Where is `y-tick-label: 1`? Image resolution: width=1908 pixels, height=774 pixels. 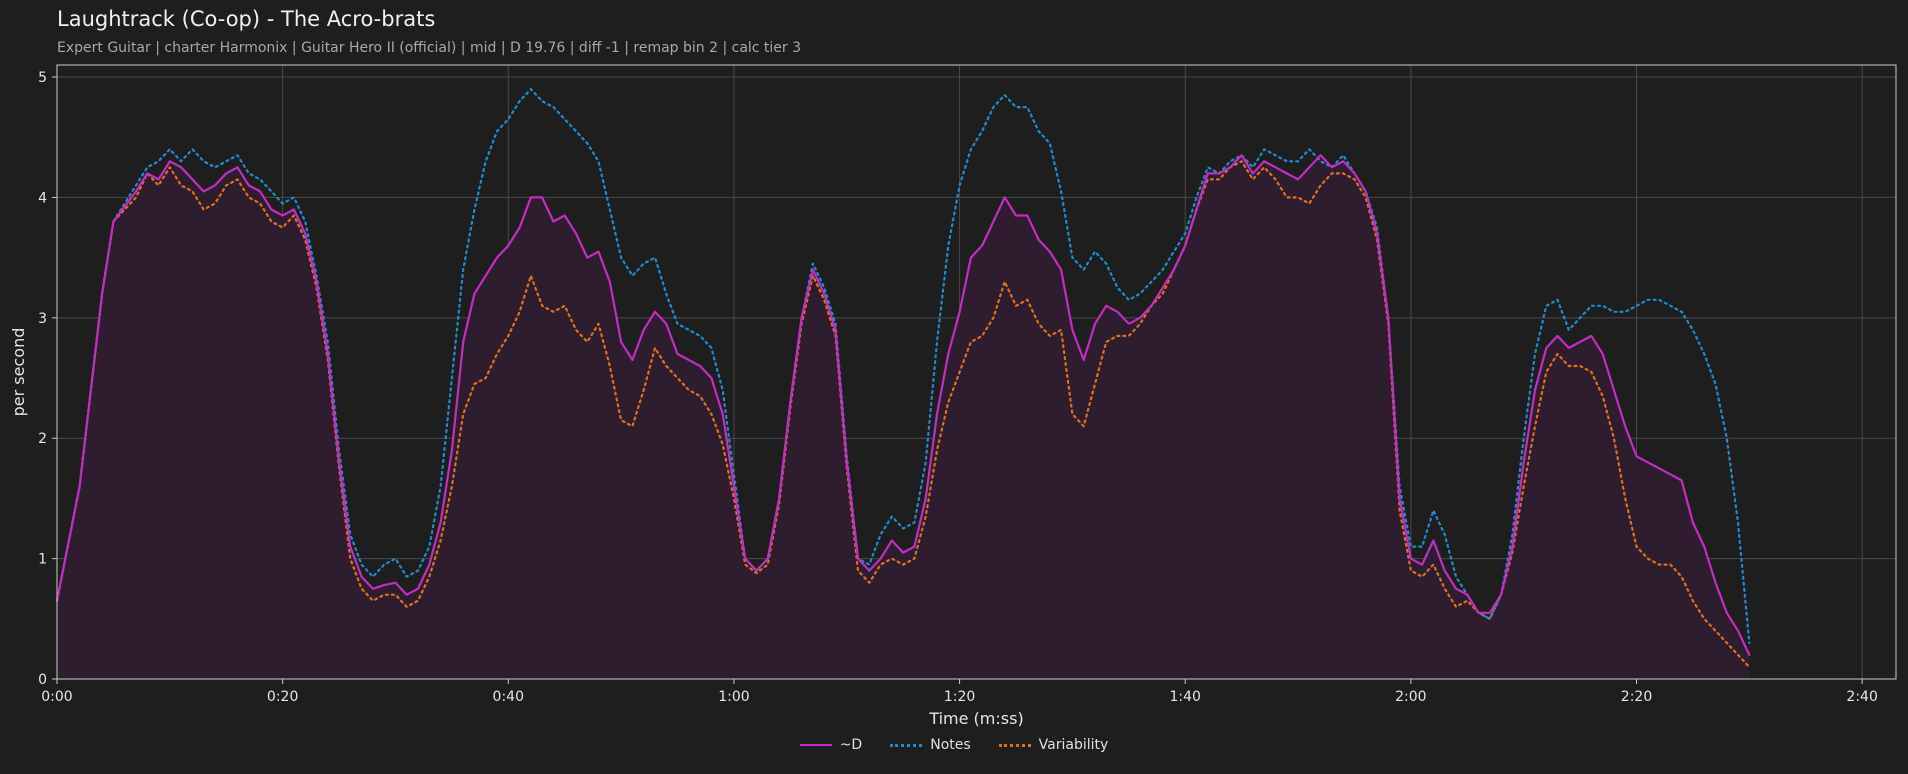
y-tick-label: 1 is located at coordinates (42, 560).